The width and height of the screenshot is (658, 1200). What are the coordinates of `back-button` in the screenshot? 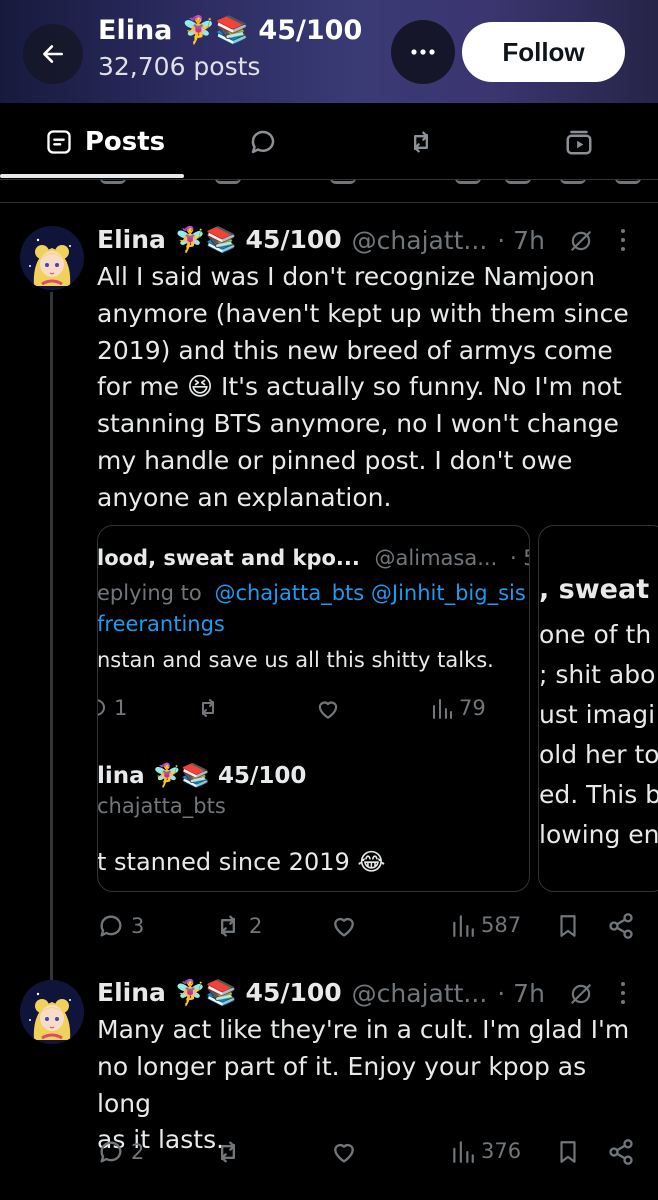 It's located at (53, 54).